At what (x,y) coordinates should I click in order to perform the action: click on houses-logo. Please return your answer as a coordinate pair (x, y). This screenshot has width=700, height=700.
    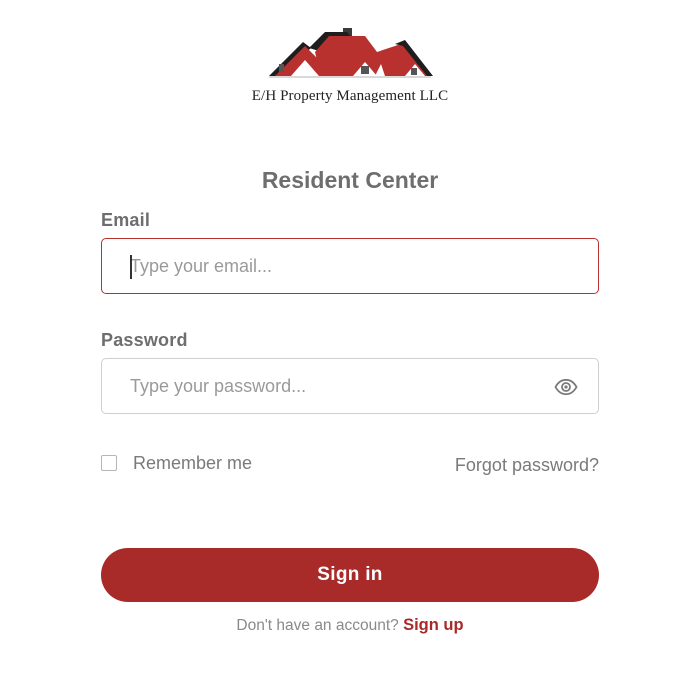
    Looking at the image, I should click on (351, 53).